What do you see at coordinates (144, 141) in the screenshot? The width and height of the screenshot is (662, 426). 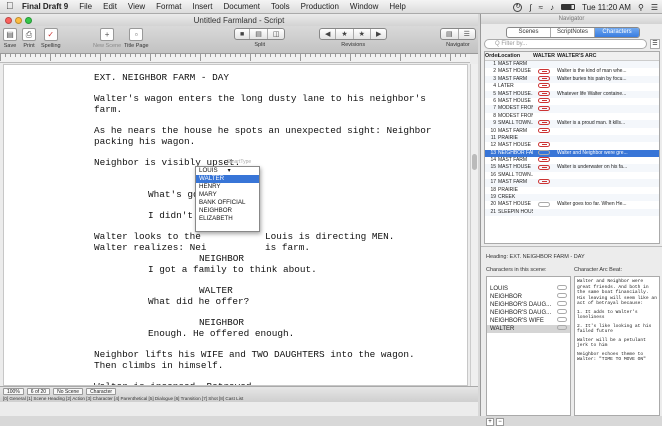 I see `script-line: packing his wagon.` at bounding box center [144, 141].